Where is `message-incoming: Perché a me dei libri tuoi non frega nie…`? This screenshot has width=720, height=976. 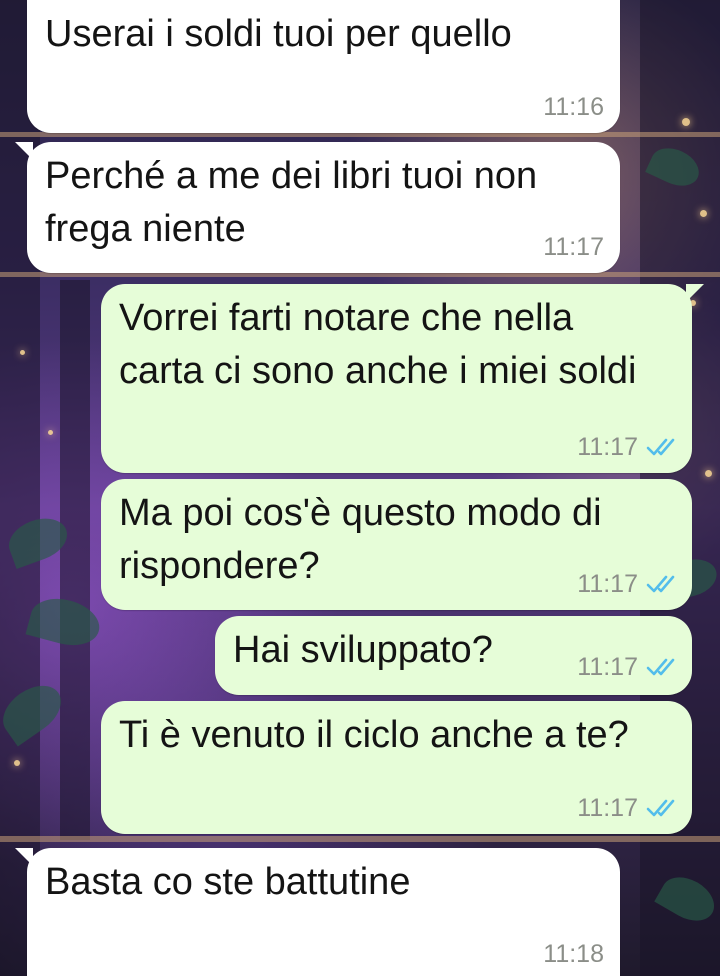
message-incoming: Perché a me dei libri tuoi non frega nie… is located at coordinates (317, 207).